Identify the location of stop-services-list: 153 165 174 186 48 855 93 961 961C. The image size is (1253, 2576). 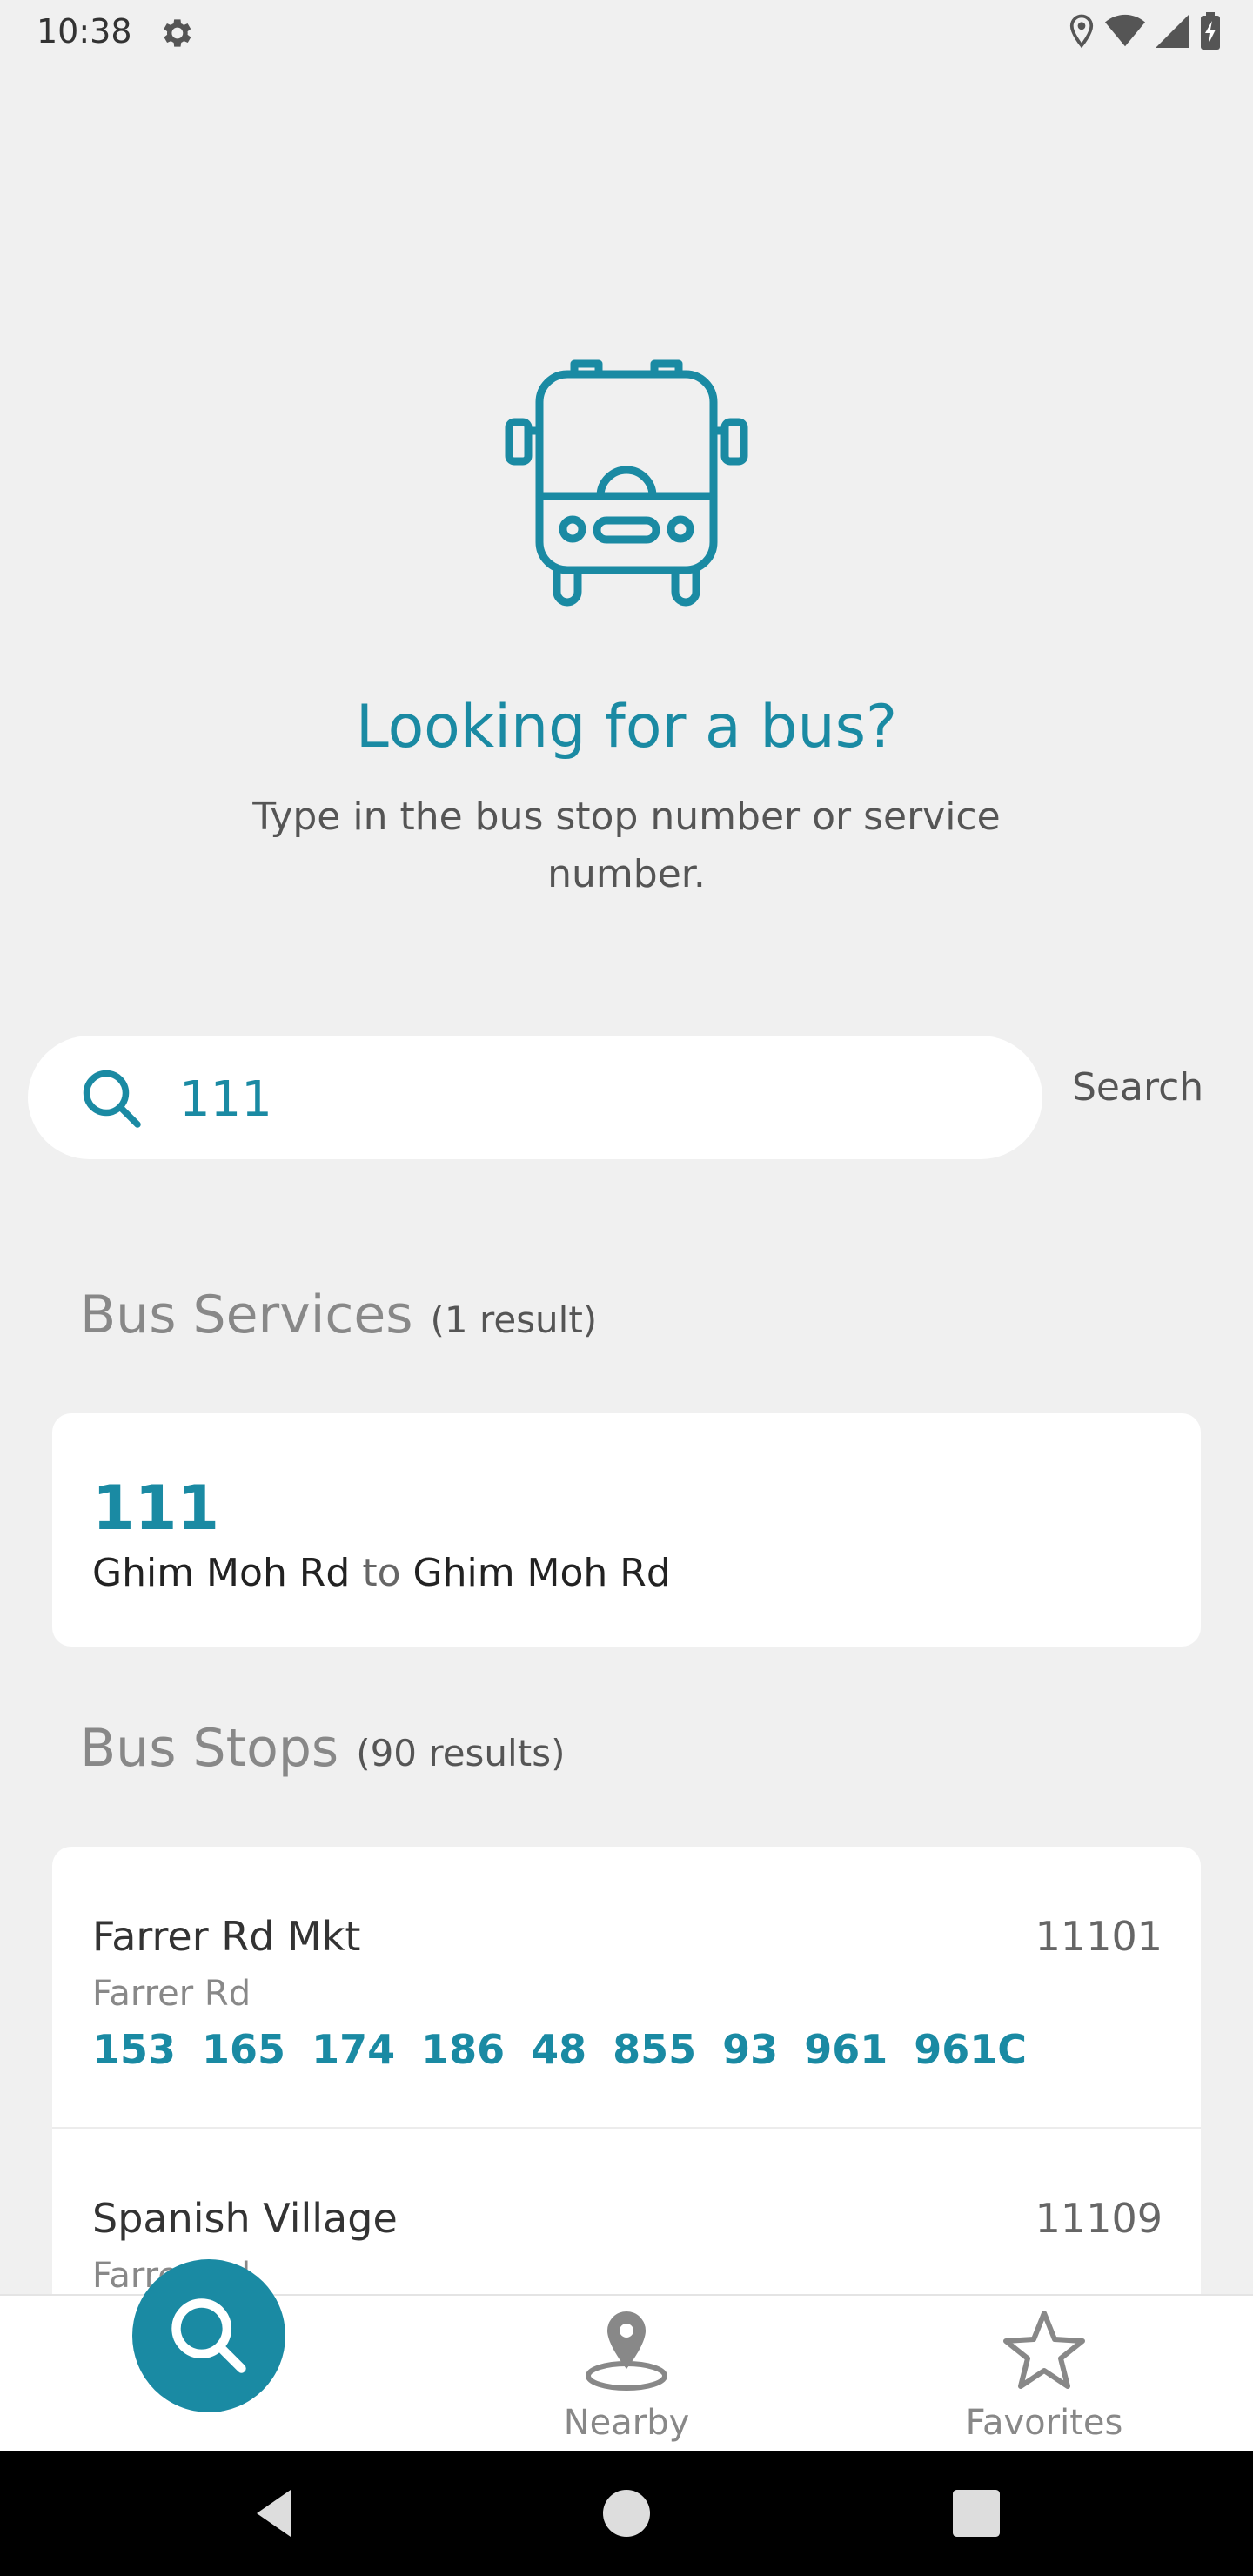
(559, 2049).